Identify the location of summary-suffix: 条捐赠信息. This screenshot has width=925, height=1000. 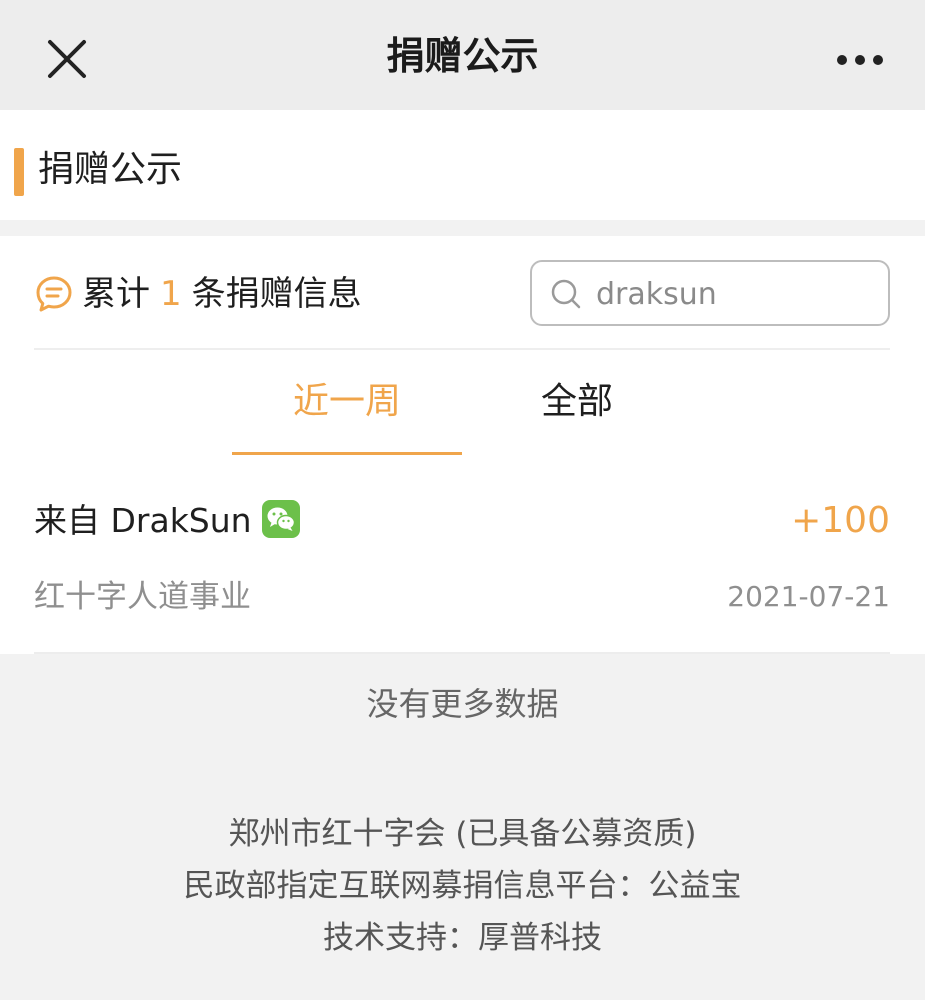
(276, 294).